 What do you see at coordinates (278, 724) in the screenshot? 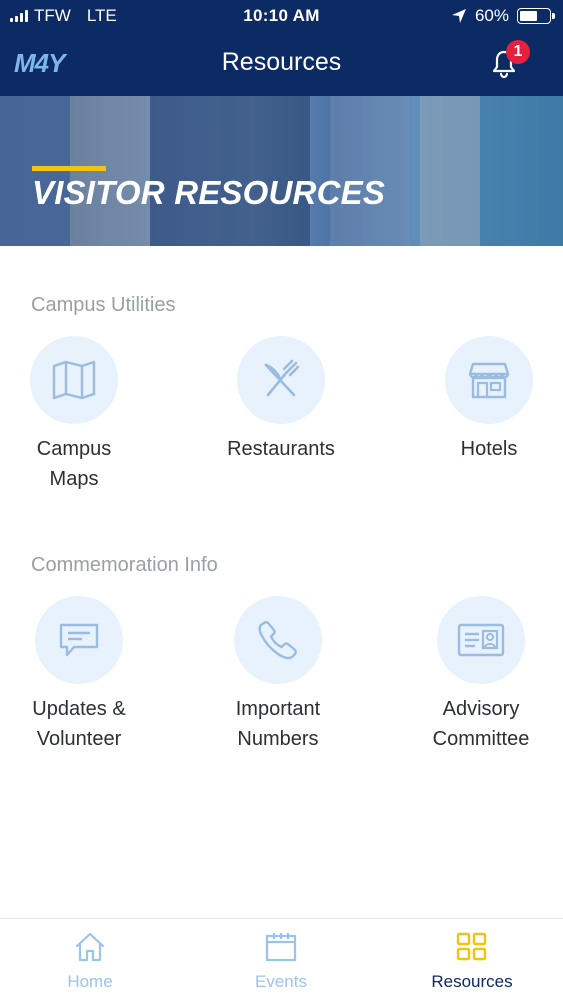
I see `tile-label: Important Numbers` at bounding box center [278, 724].